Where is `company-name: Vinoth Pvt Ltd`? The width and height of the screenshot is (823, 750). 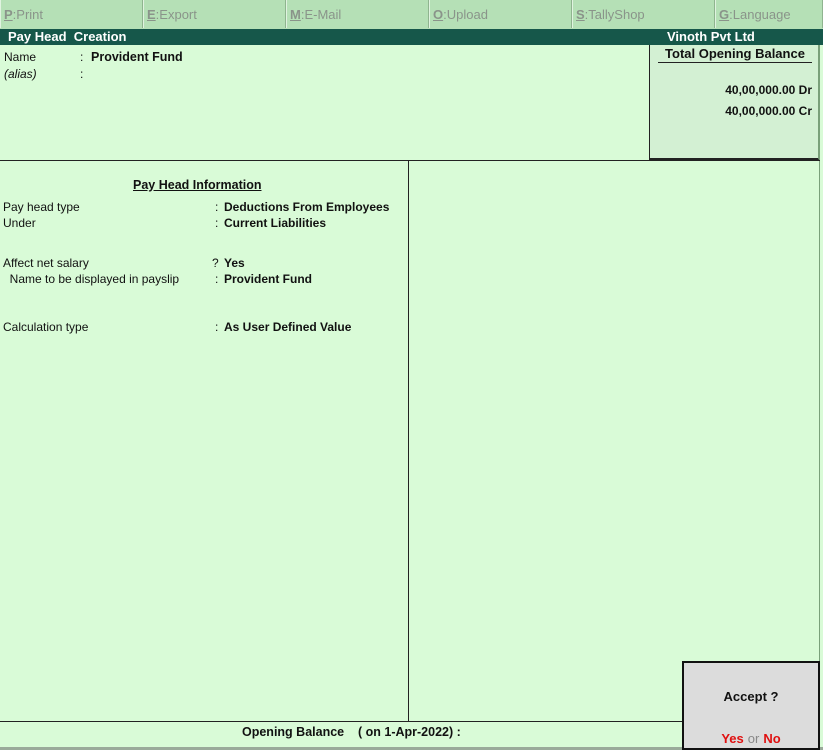
company-name: Vinoth Pvt Ltd is located at coordinates (711, 36).